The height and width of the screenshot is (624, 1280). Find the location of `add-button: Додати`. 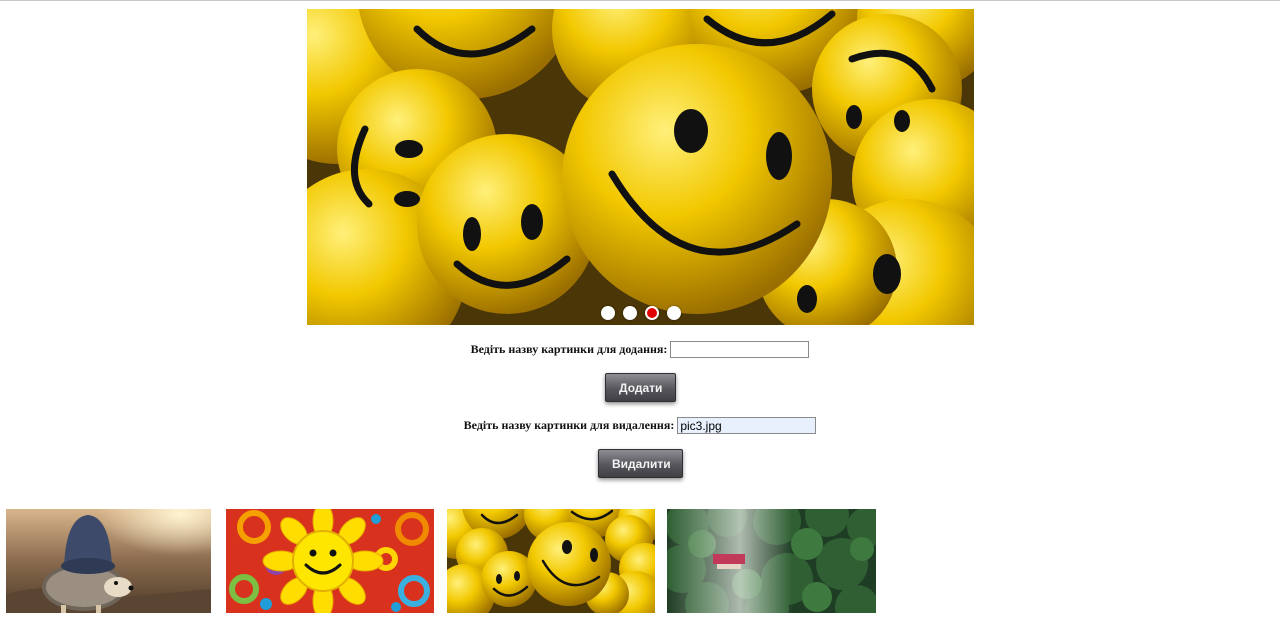

add-button: Додати is located at coordinates (640, 387).